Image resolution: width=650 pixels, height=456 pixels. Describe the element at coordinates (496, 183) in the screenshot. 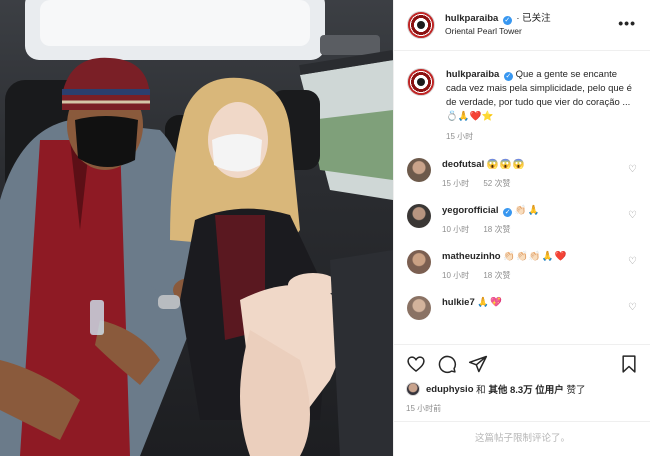

I see `comment-likes: 52 次赞` at that location.